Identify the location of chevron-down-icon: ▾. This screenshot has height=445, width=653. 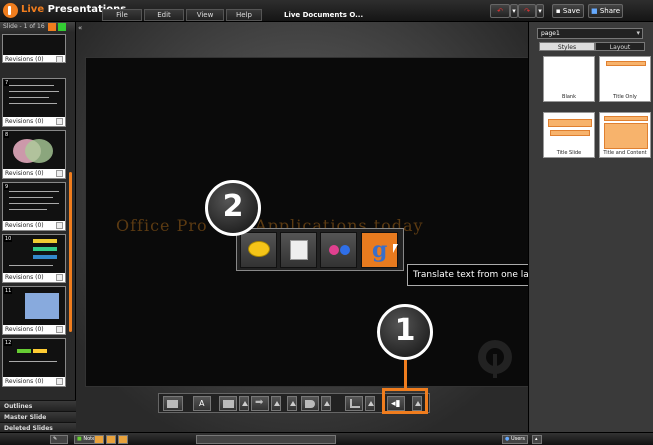
(514, 11).